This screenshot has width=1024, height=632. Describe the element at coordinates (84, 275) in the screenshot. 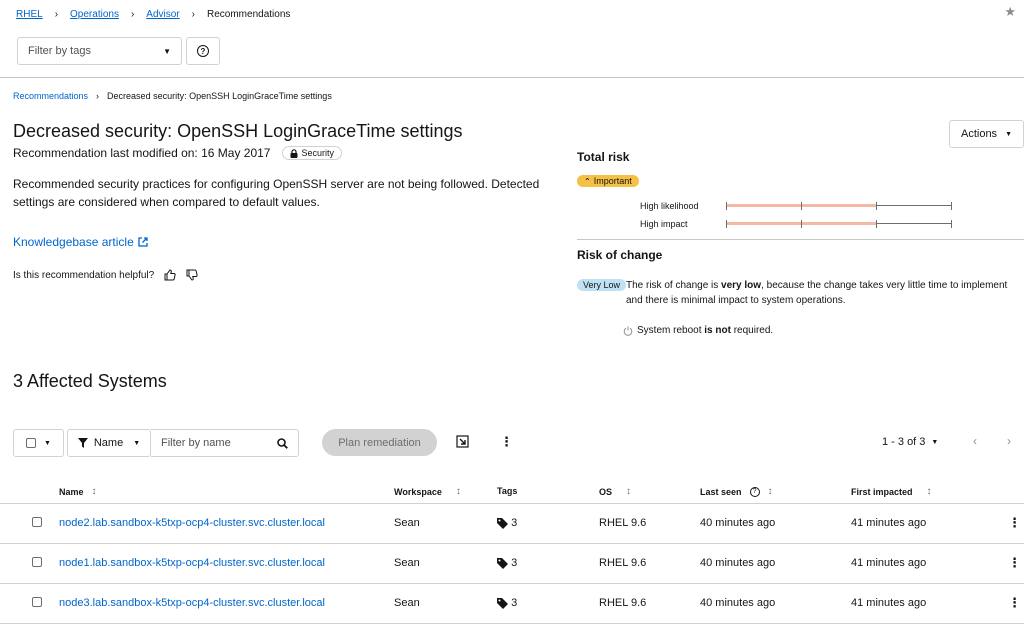

I see `helpful-question: Is this recommendation helpful?` at that location.